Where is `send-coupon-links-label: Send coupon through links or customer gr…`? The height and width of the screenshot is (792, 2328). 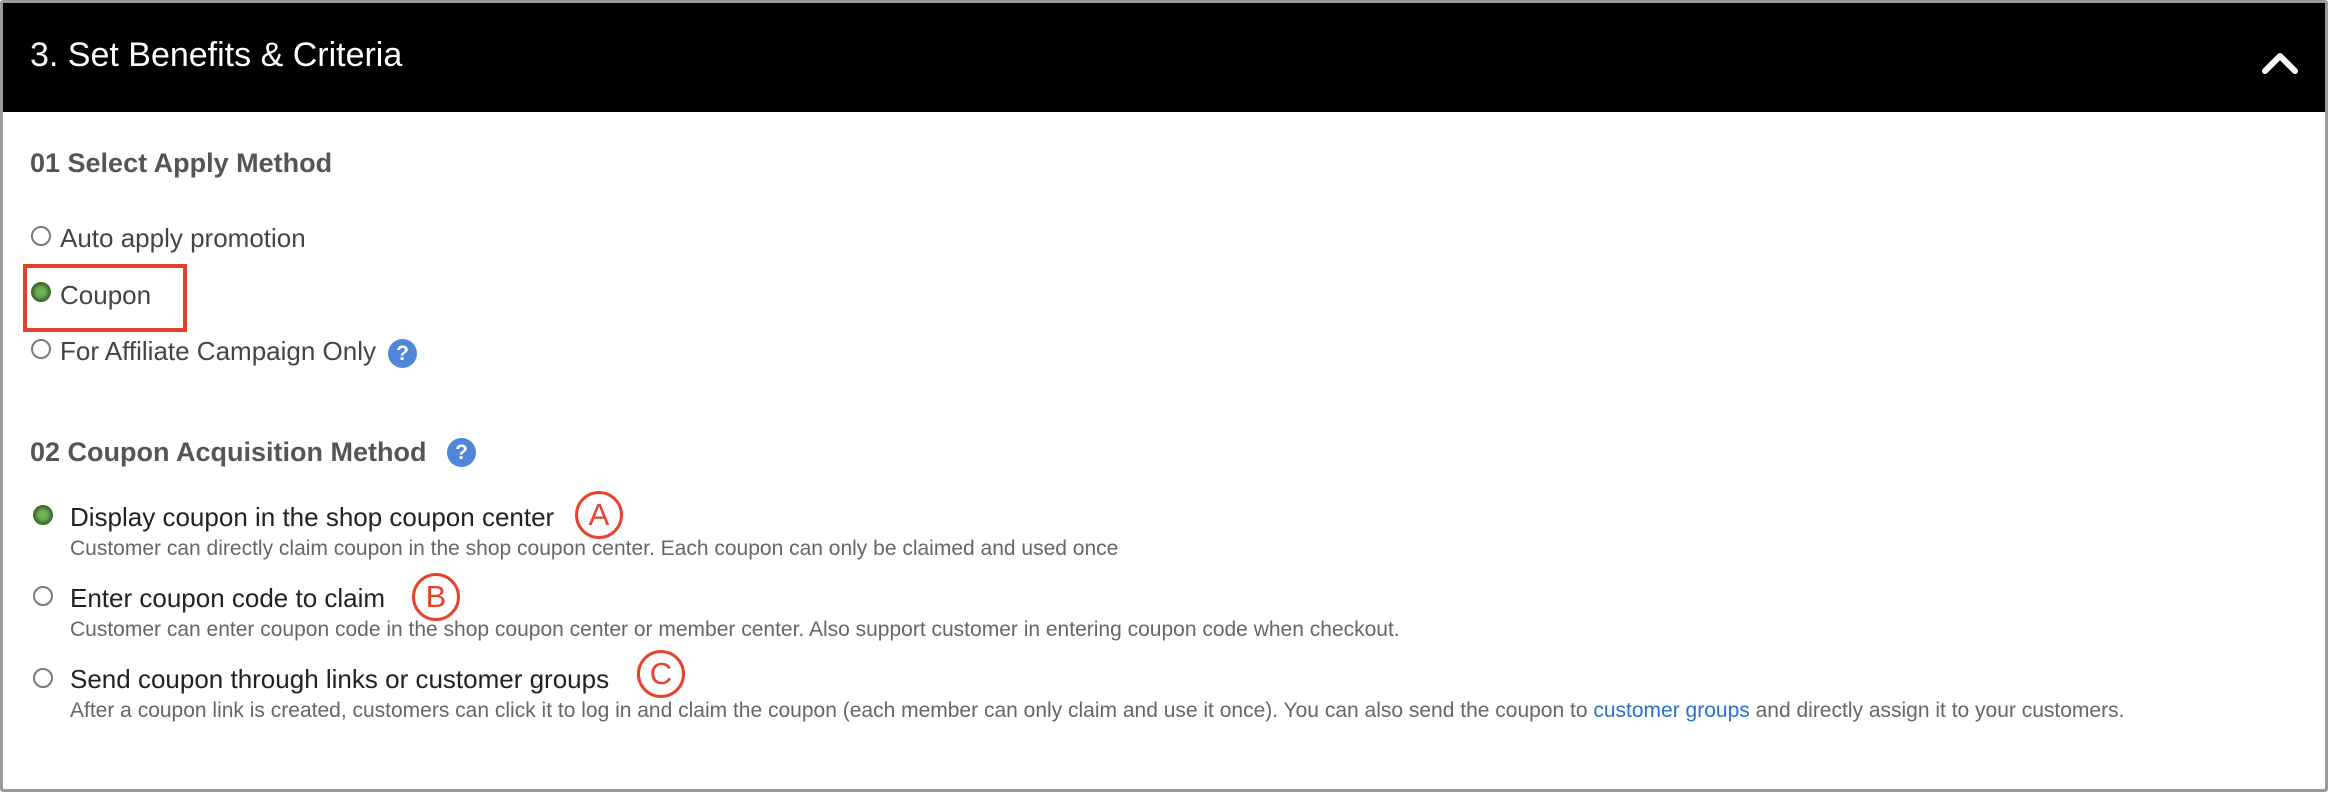 send-coupon-links-label: Send coupon through links or customer gr… is located at coordinates (339, 679).